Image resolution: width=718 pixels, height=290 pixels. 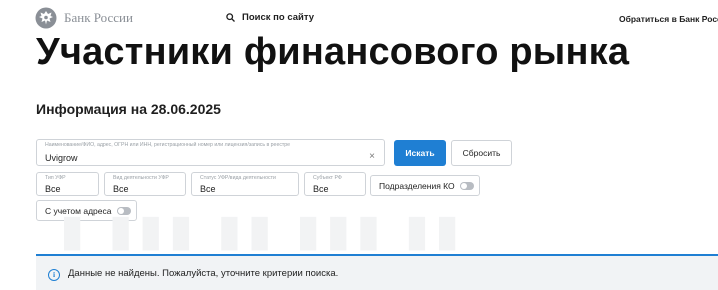 I want to click on ko-divisions-toggle, so click(x=467, y=186).